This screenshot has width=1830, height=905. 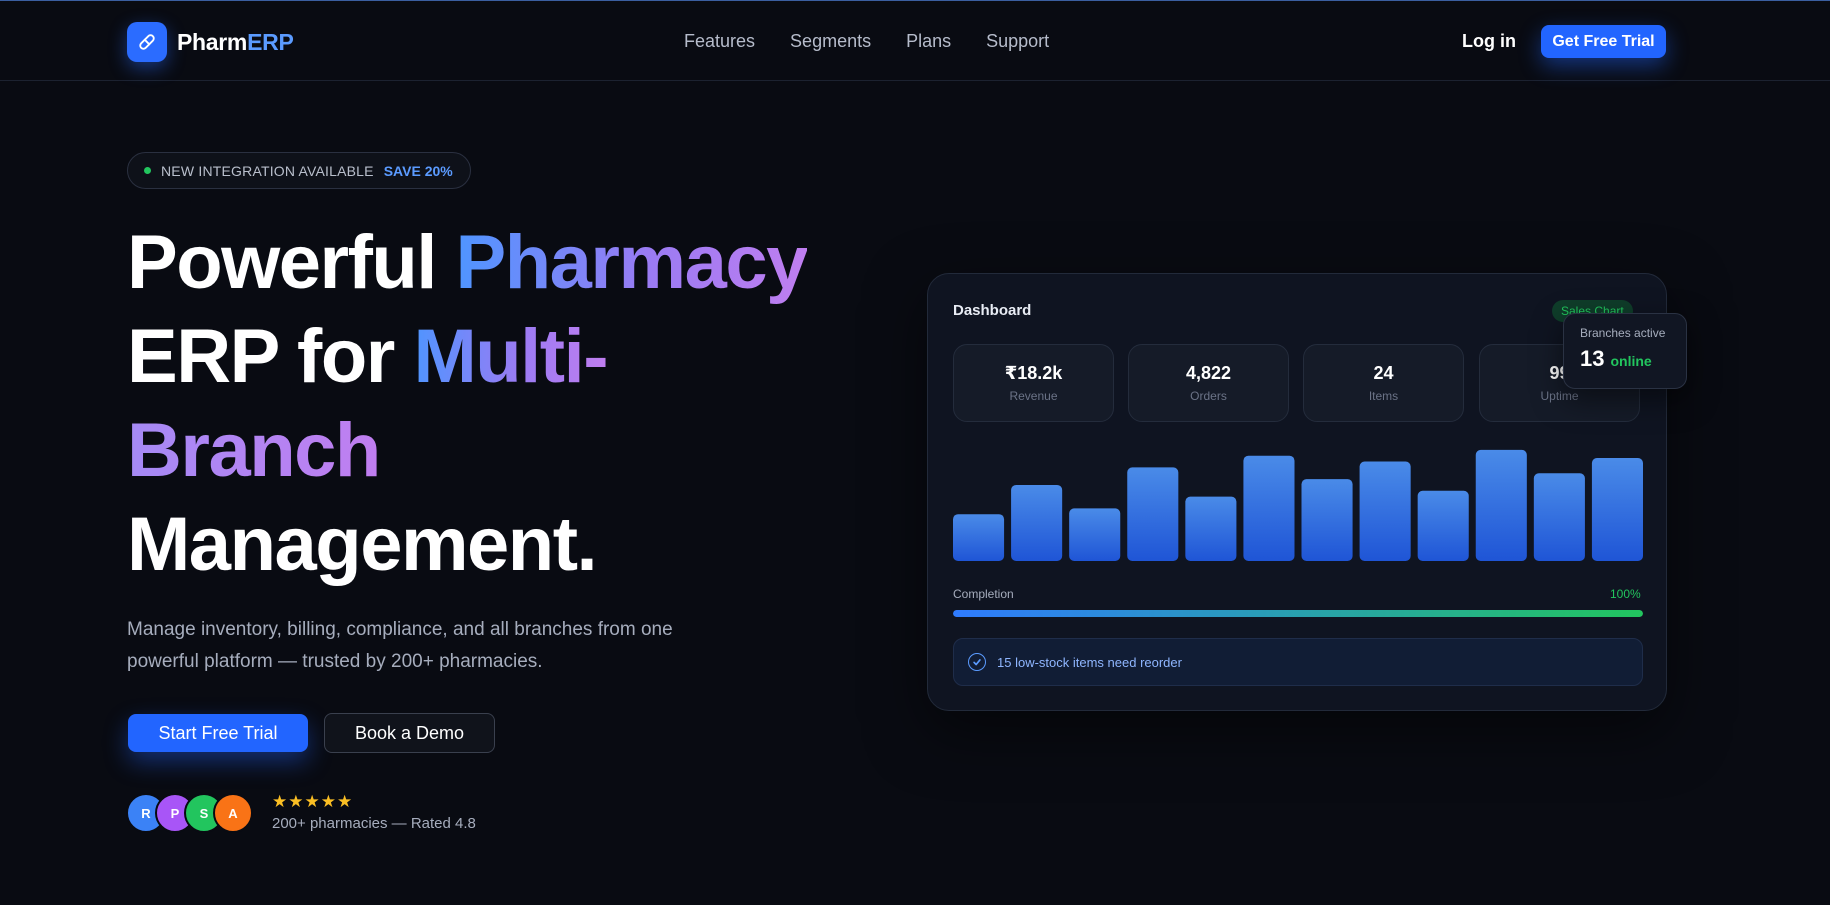 I want to click on star-icons: ★★★★★, so click(x=313, y=801).